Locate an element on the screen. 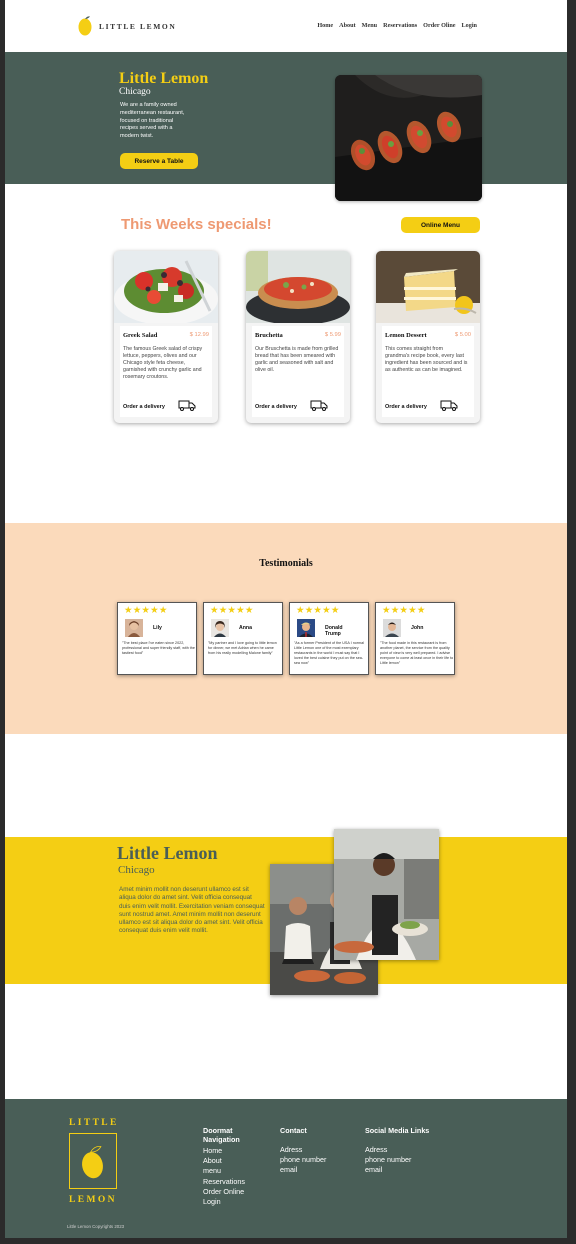 The width and height of the screenshot is (576, 1244). footer-social-address: Adress is located at coordinates (410, 1150).